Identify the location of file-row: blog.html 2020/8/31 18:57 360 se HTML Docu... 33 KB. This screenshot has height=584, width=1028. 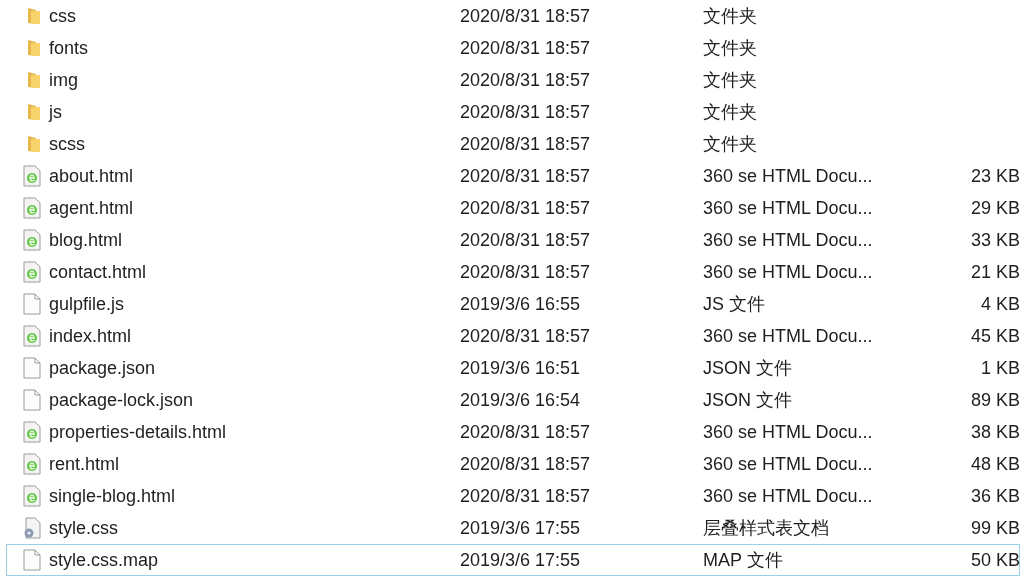
(513, 240).